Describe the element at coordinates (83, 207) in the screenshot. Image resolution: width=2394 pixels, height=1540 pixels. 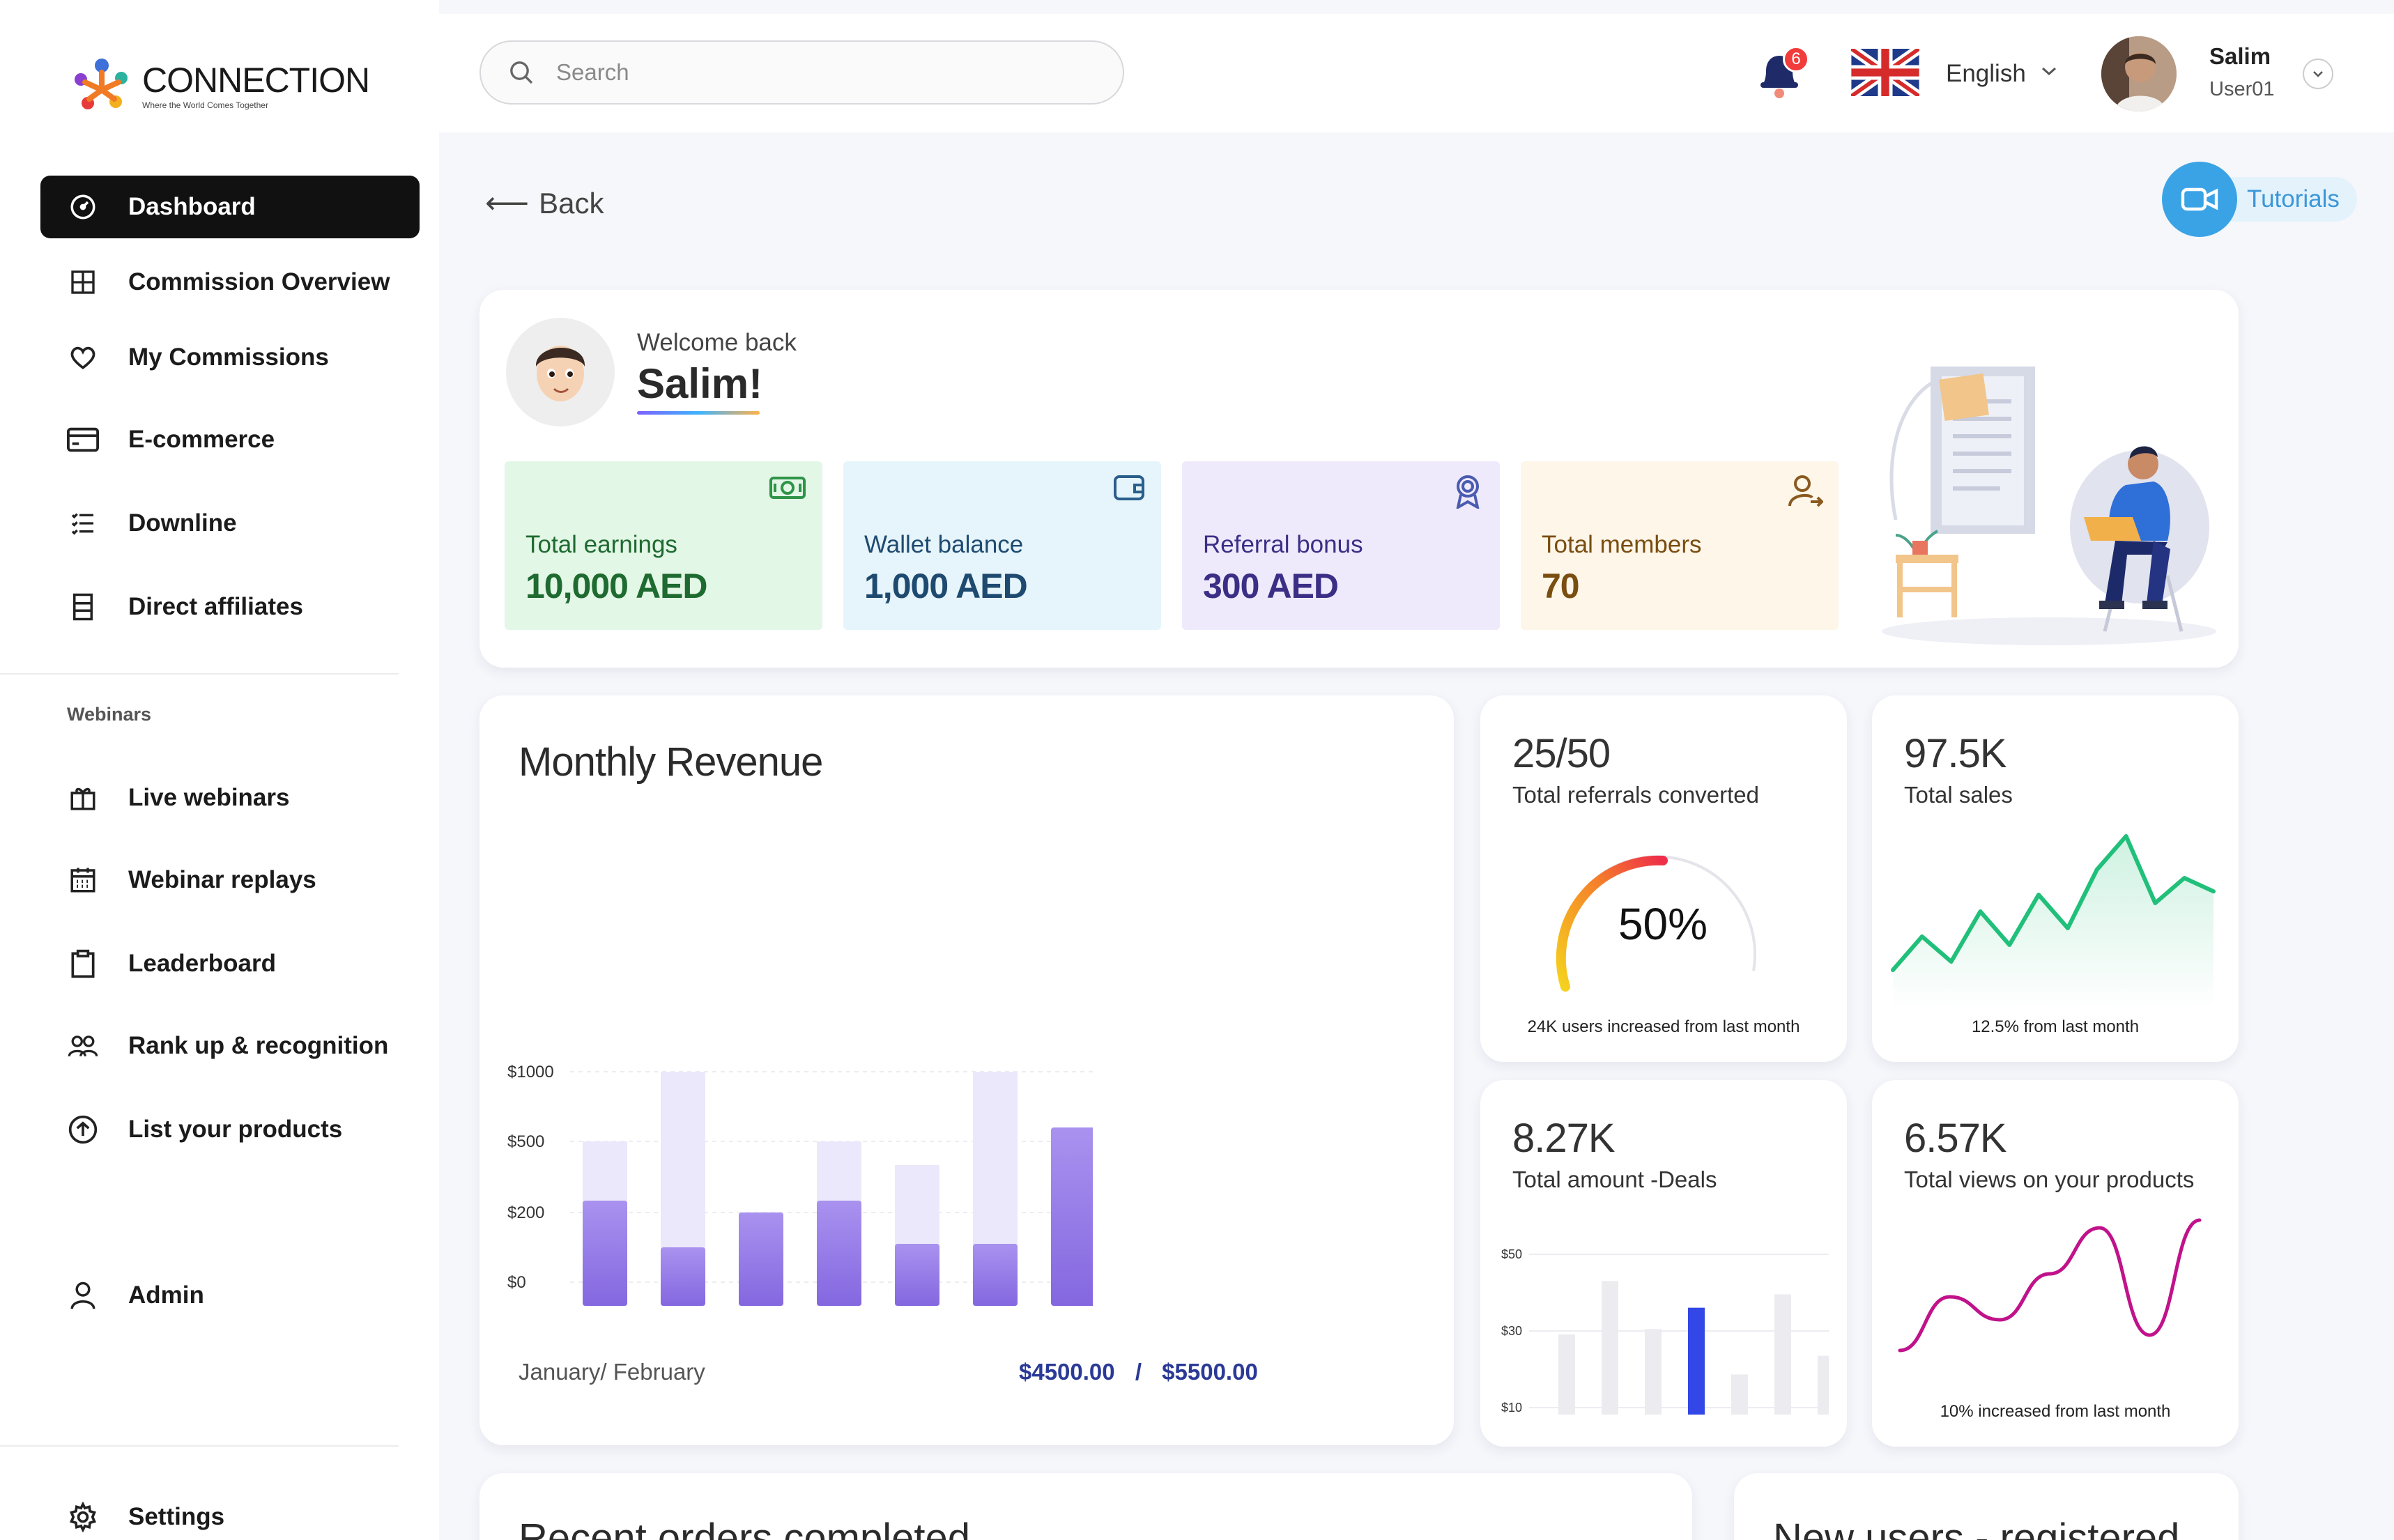
I see `dashboard-icon` at that location.